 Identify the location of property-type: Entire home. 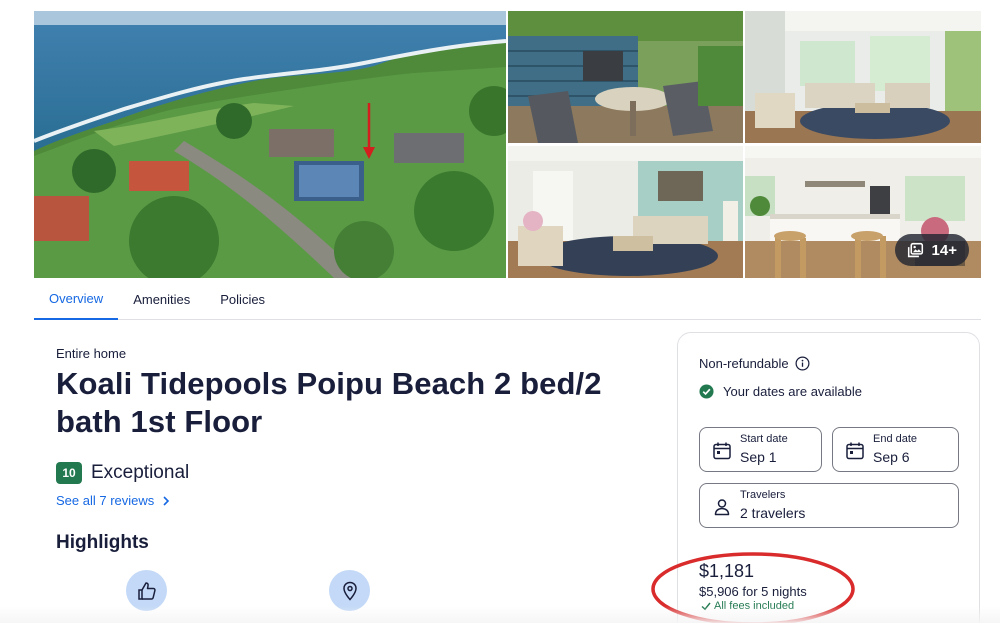
(91, 353).